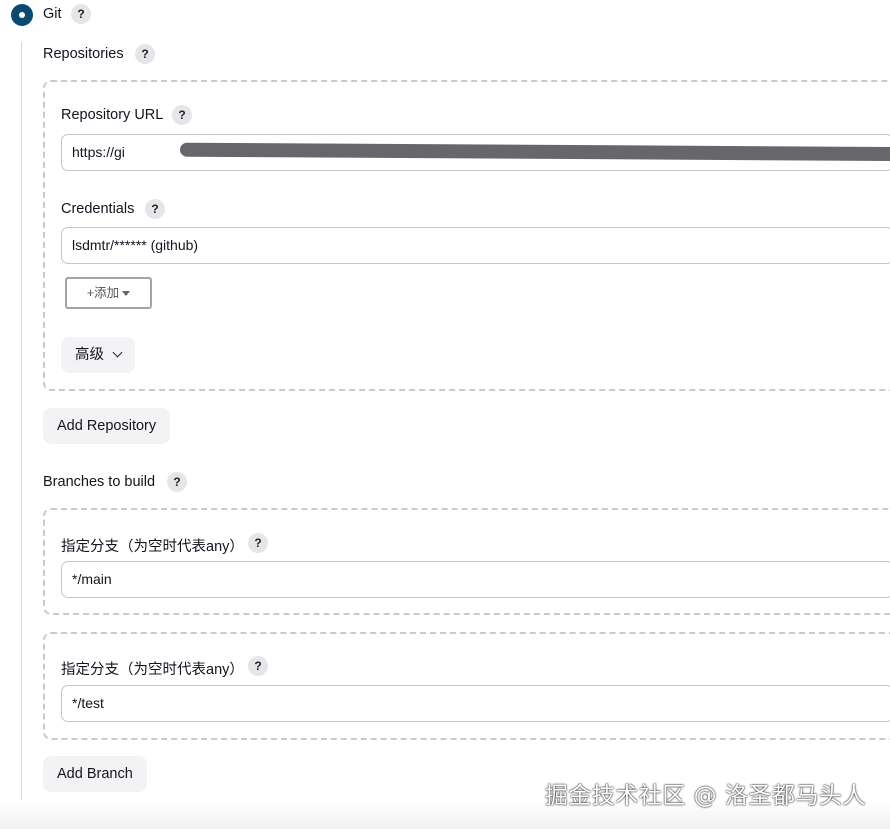 The image size is (890, 829). I want to click on branches-help-icon: ?, so click(177, 482).